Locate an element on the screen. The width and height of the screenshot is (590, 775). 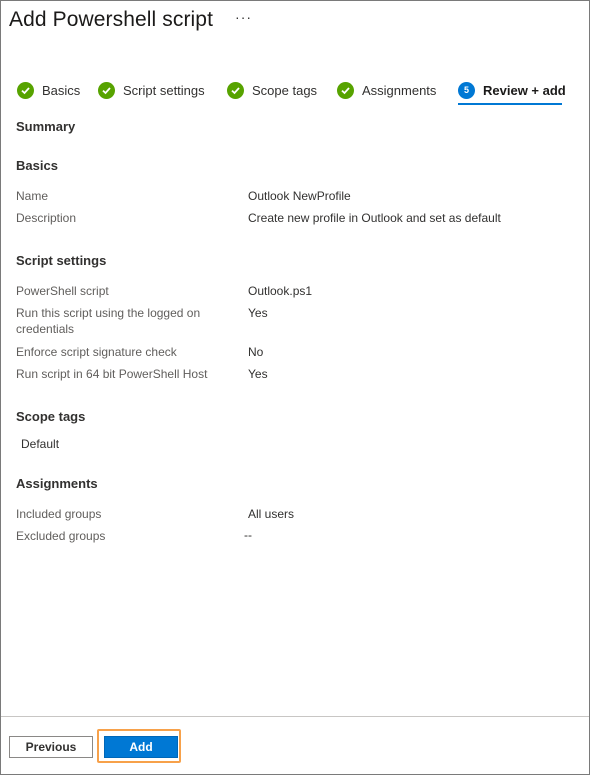
step-script-settings: Script settings is located at coordinates (151, 90).